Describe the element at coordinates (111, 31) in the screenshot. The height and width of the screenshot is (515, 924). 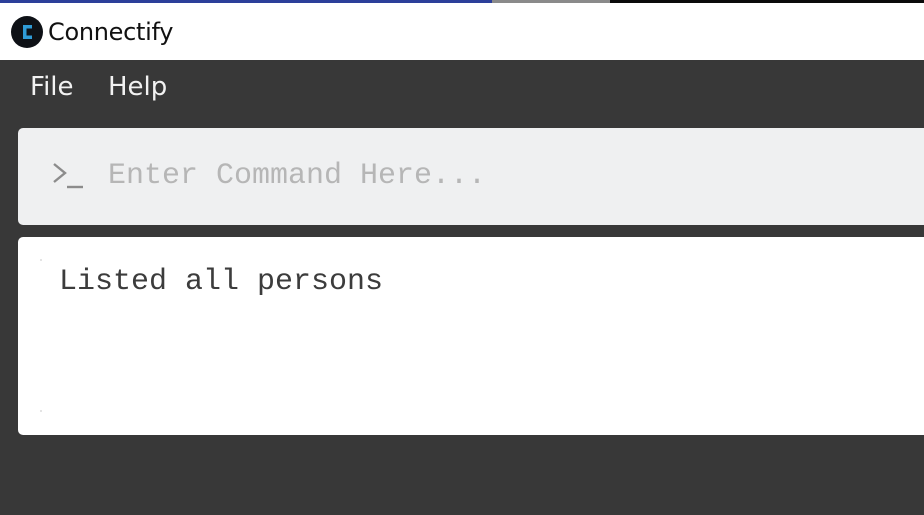
I see `window-title: Connectify` at that location.